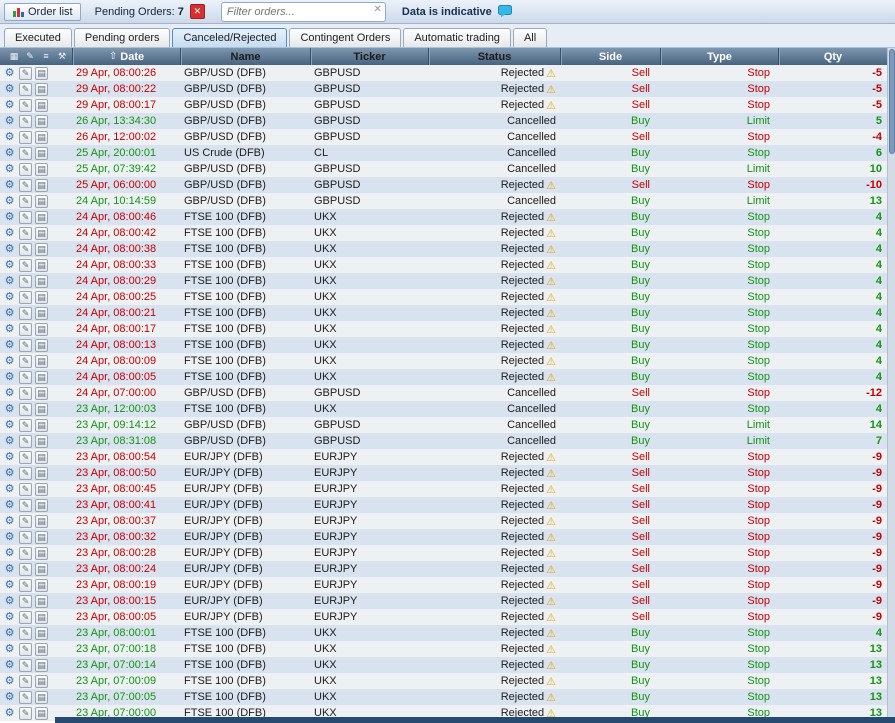  What do you see at coordinates (245, 56) in the screenshot?
I see `column-header-name: Name` at bounding box center [245, 56].